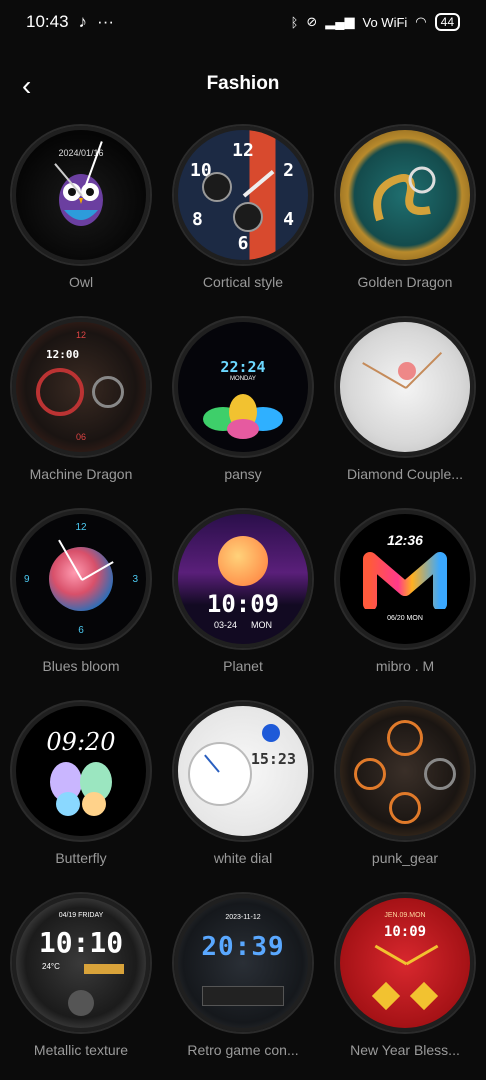  I want to click on face-time: 20:39, so click(243, 947).